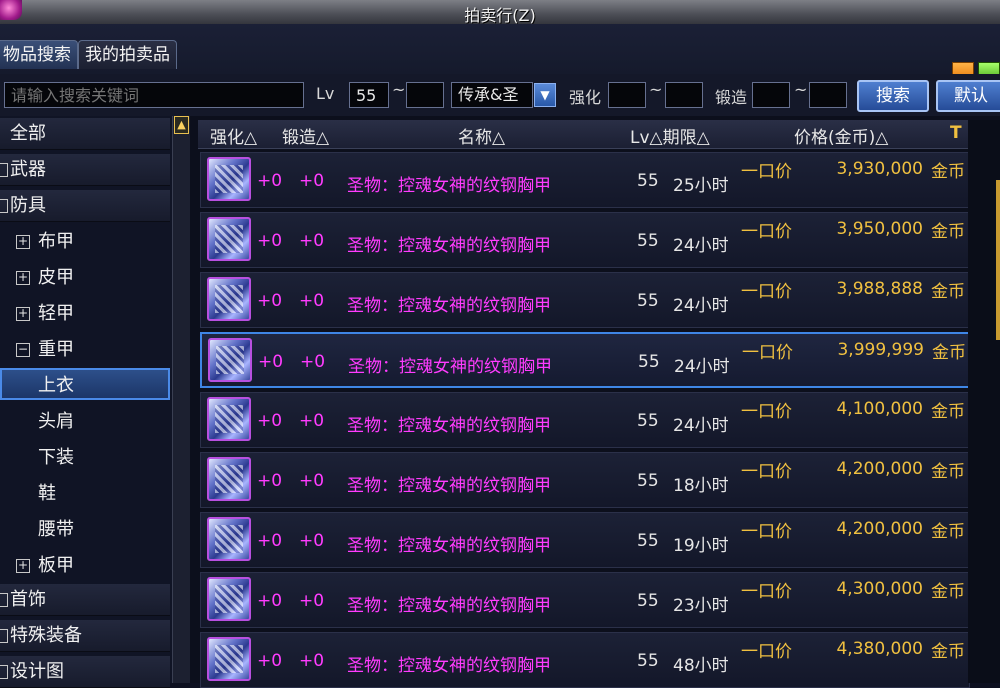  I want to click on sidebar-item-label: 防具, so click(28, 205).